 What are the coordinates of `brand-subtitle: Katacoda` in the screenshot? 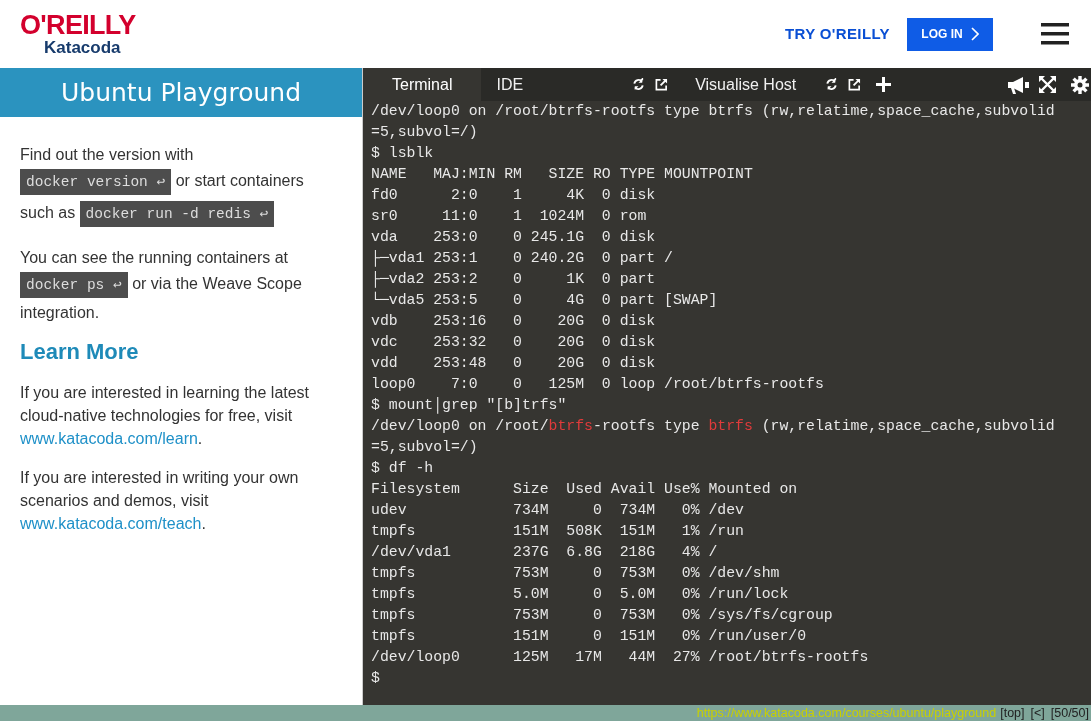 It's located at (82, 47).